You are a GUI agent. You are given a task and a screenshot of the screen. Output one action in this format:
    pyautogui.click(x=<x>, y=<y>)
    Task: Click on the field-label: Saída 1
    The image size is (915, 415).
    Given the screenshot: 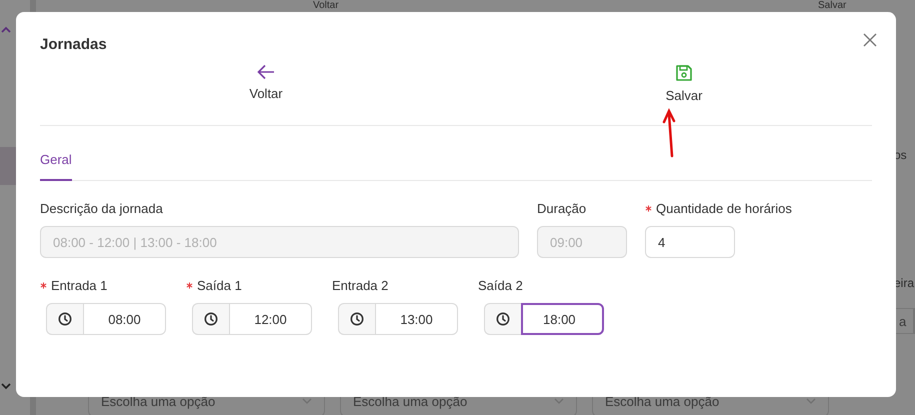 What is the action you would take?
    pyautogui.click(x=219, y=285)
    